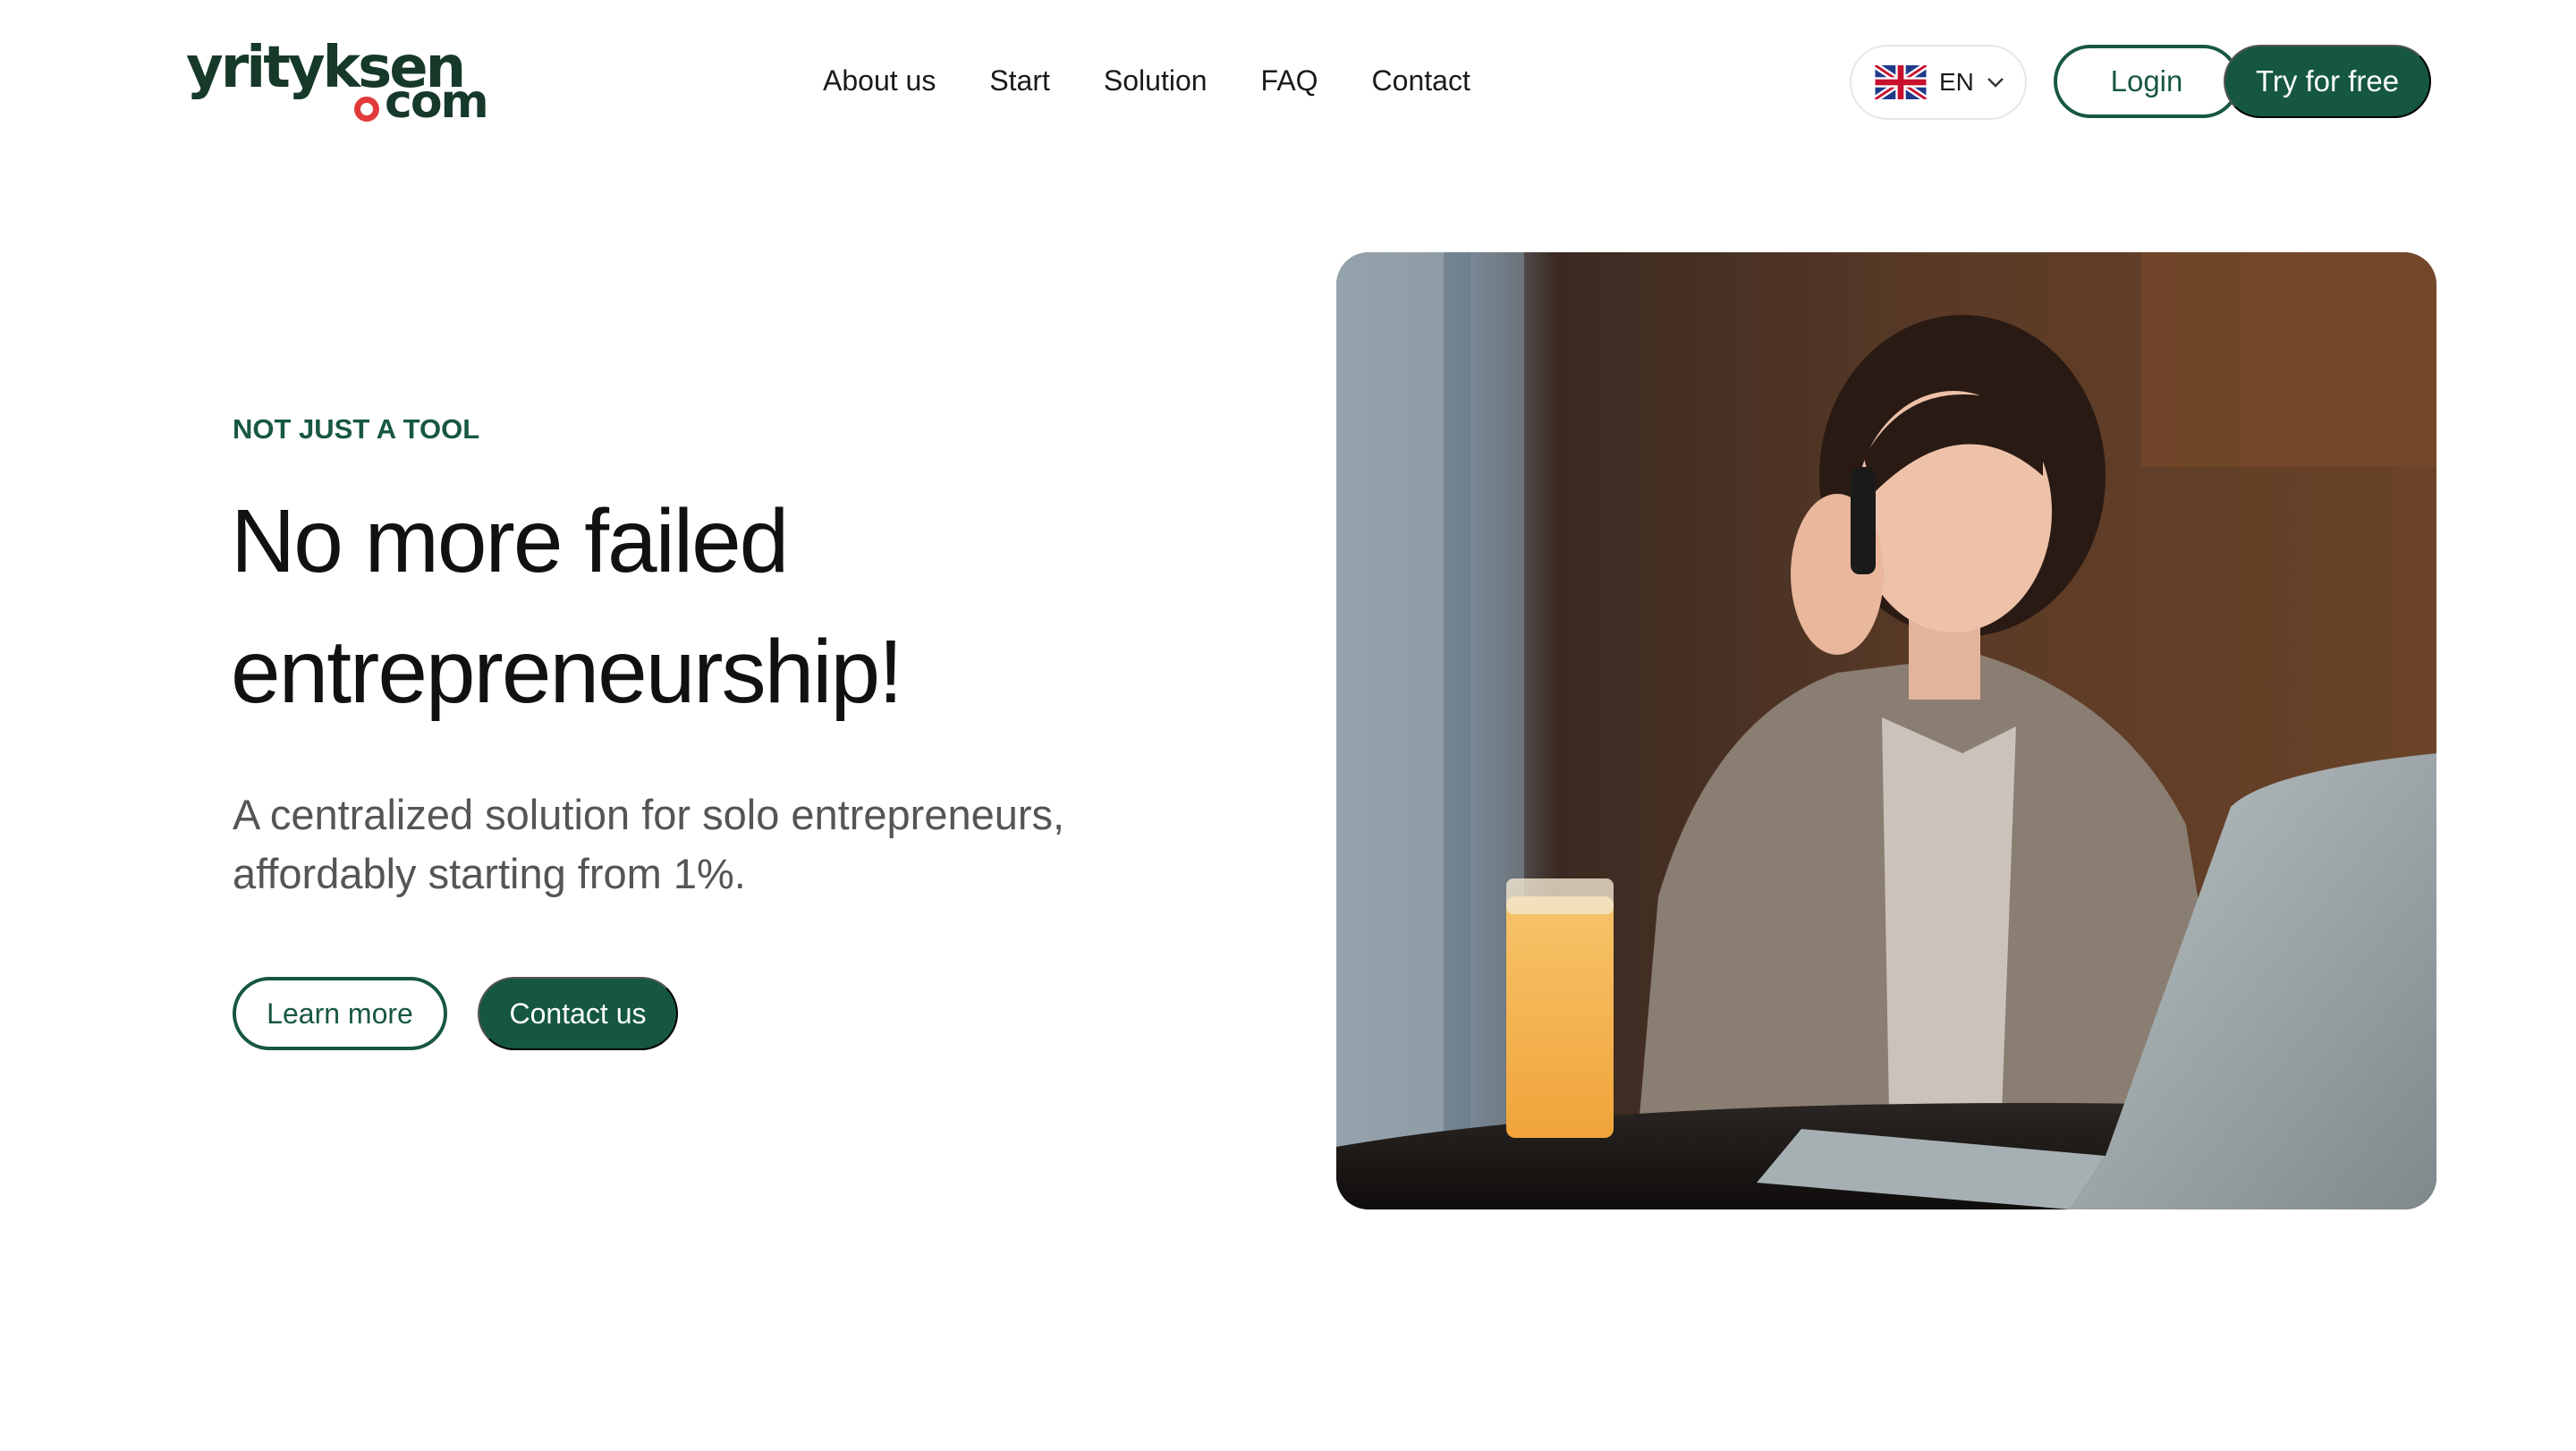 The width and height of the screenshot is (2576, 1451). I want to click on nav-contact: Contact, so click(1421, 80).